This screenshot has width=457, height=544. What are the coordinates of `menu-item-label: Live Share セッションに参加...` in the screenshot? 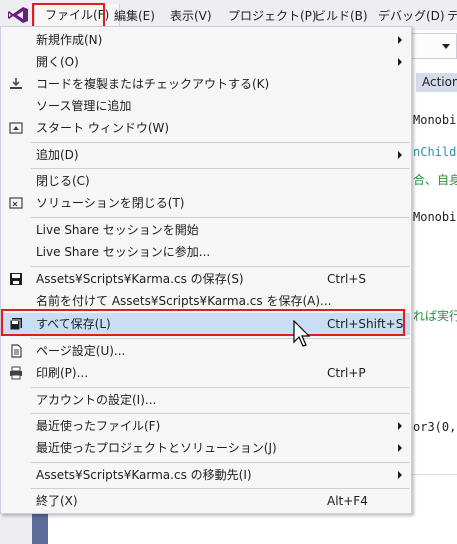 It's located at (123, 252).